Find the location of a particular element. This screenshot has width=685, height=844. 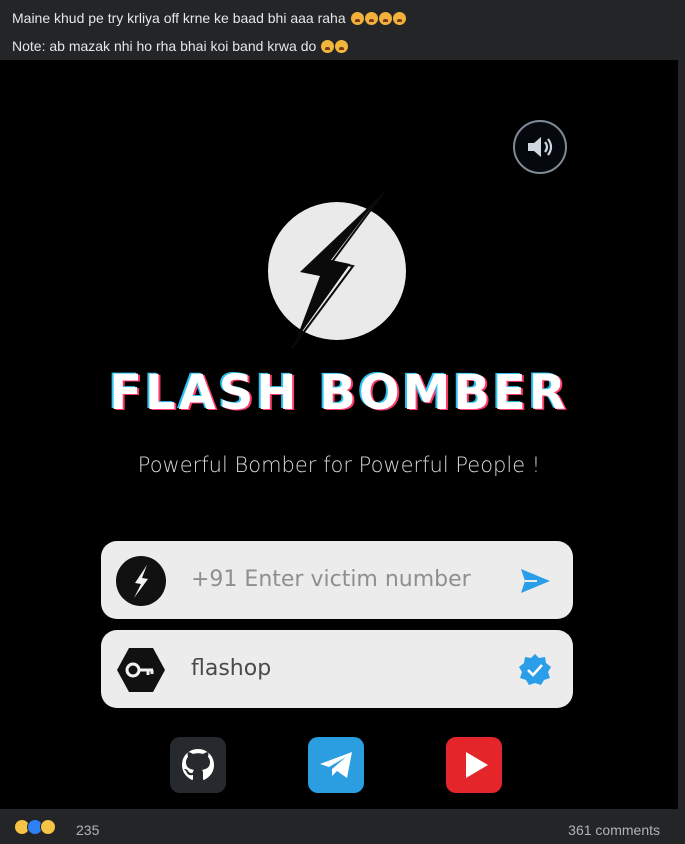

phone-input-placeholder: +91 Enter victim number is located at coordinates (331, 580).